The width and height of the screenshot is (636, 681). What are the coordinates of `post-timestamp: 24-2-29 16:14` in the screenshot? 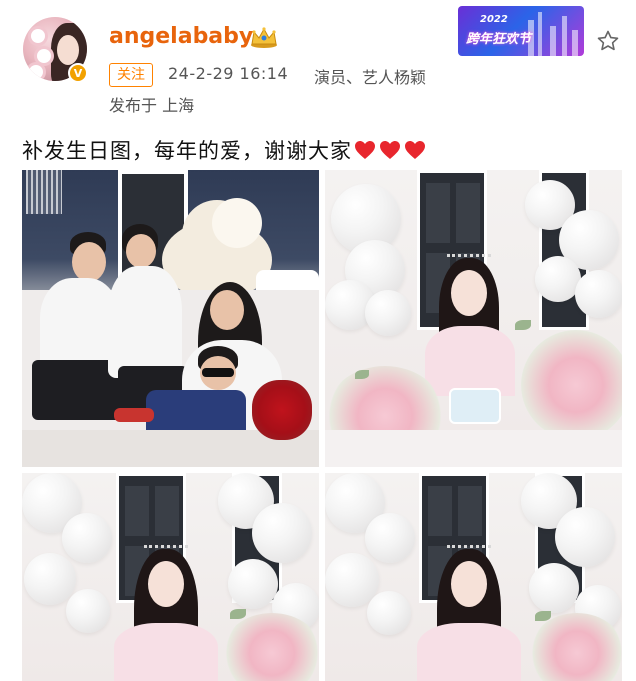 It's located at (228, 73).